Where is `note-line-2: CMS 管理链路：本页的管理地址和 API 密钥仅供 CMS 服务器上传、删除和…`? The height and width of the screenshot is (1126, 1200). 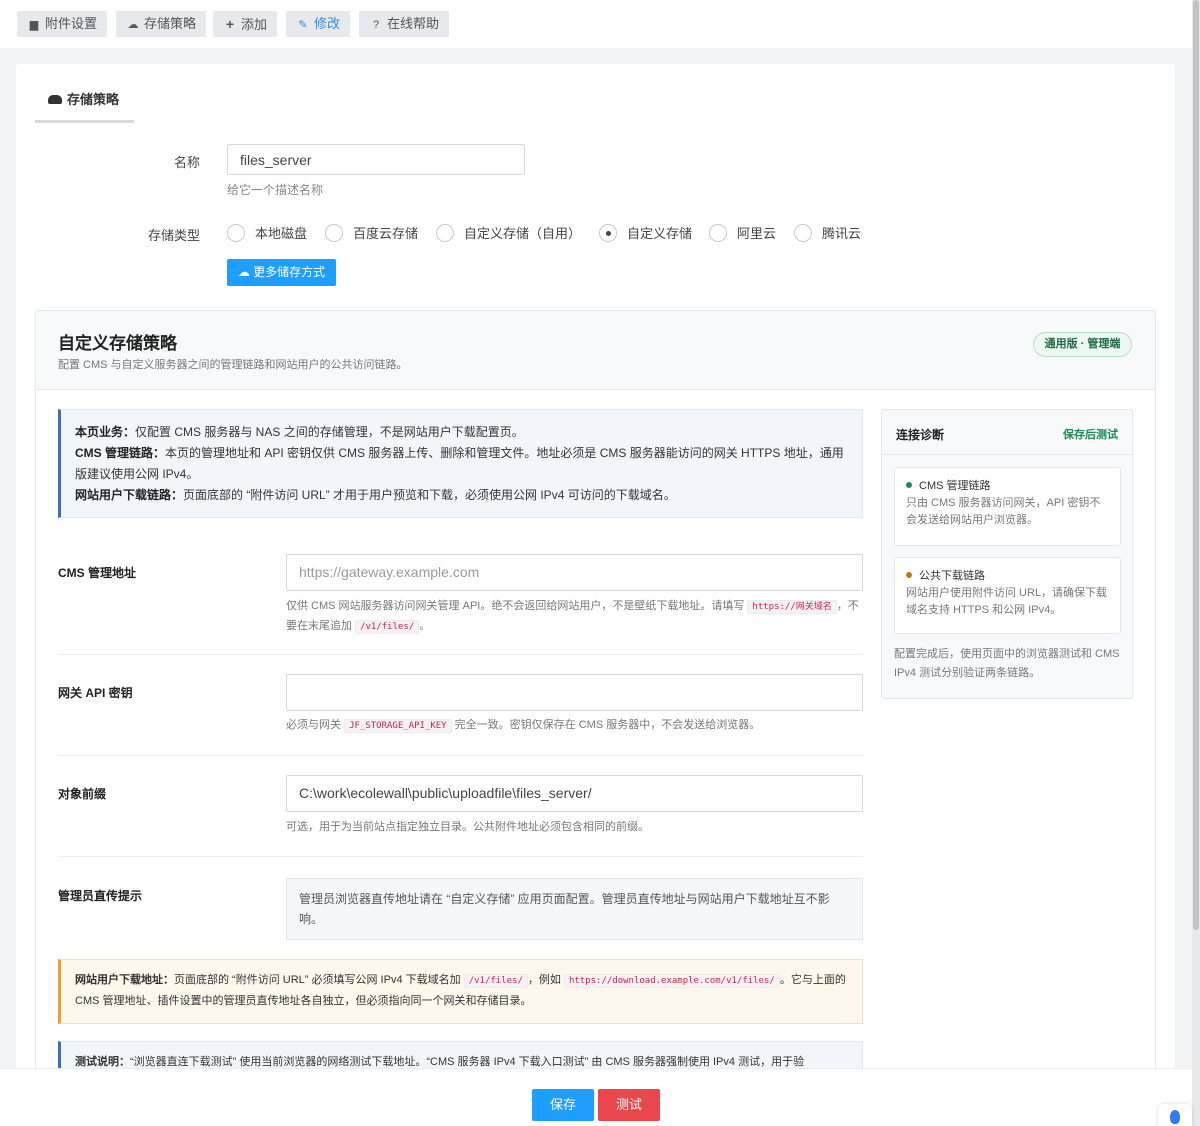
note-line-2: CMS 管理链路：本页的管理地址和 API 密钥仅供 CMS 服务器上传、删除和… is located at coordinates (459, 463).